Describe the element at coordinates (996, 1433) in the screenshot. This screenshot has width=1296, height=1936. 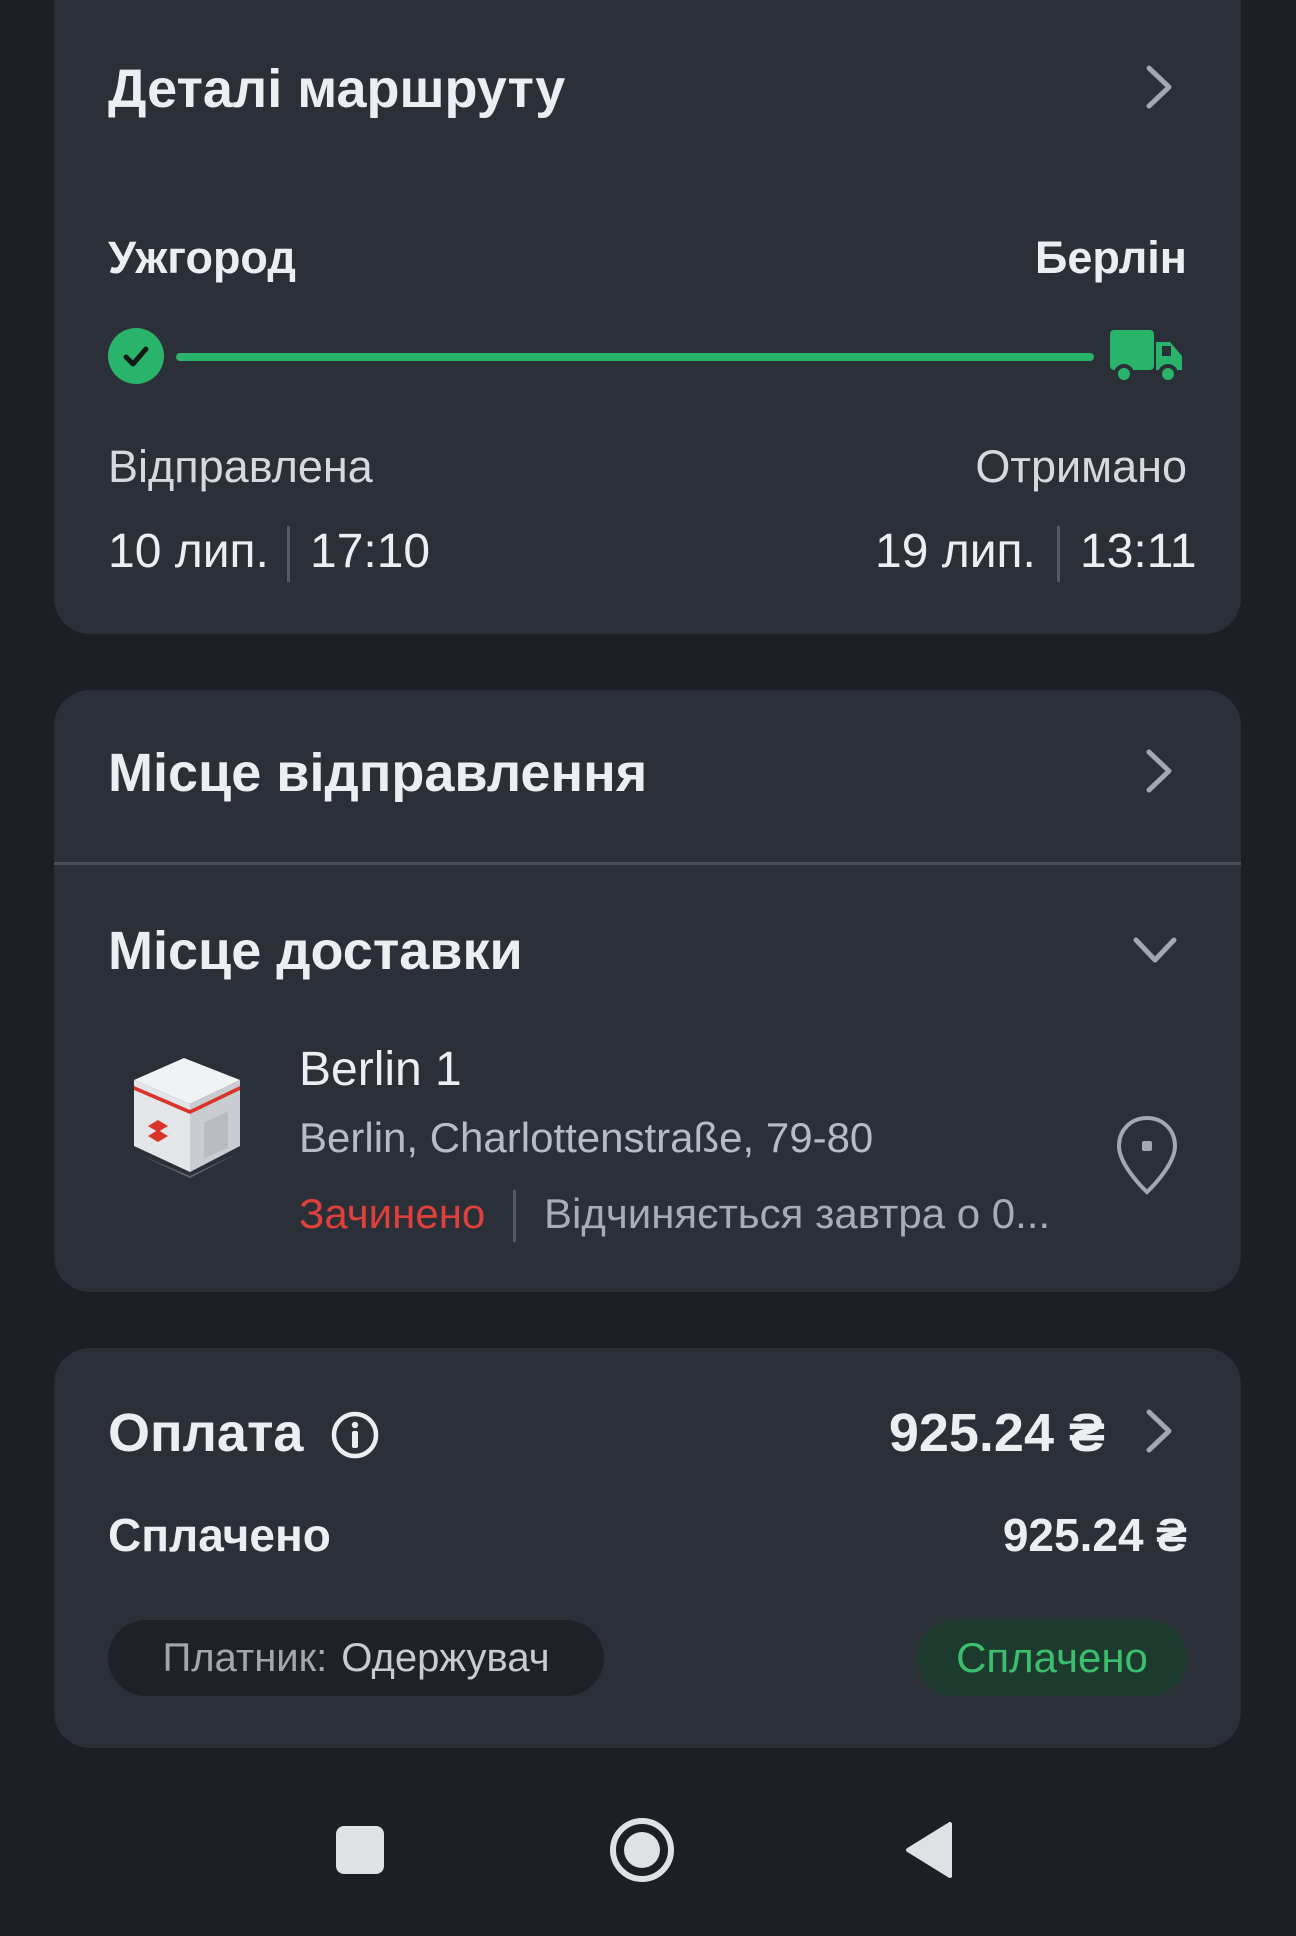
I see `payment-total: 925.24 ₴` at that location.